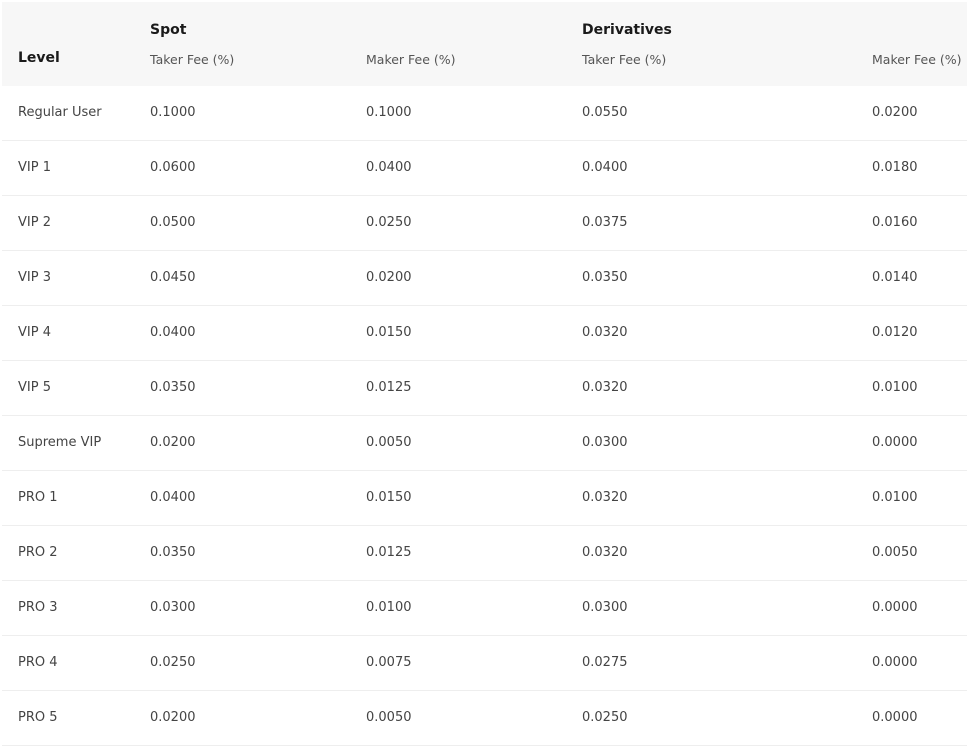 This screenshot has height=746, width=967. I want to click on level-cell: Supreme VIP, so click(60, 442).